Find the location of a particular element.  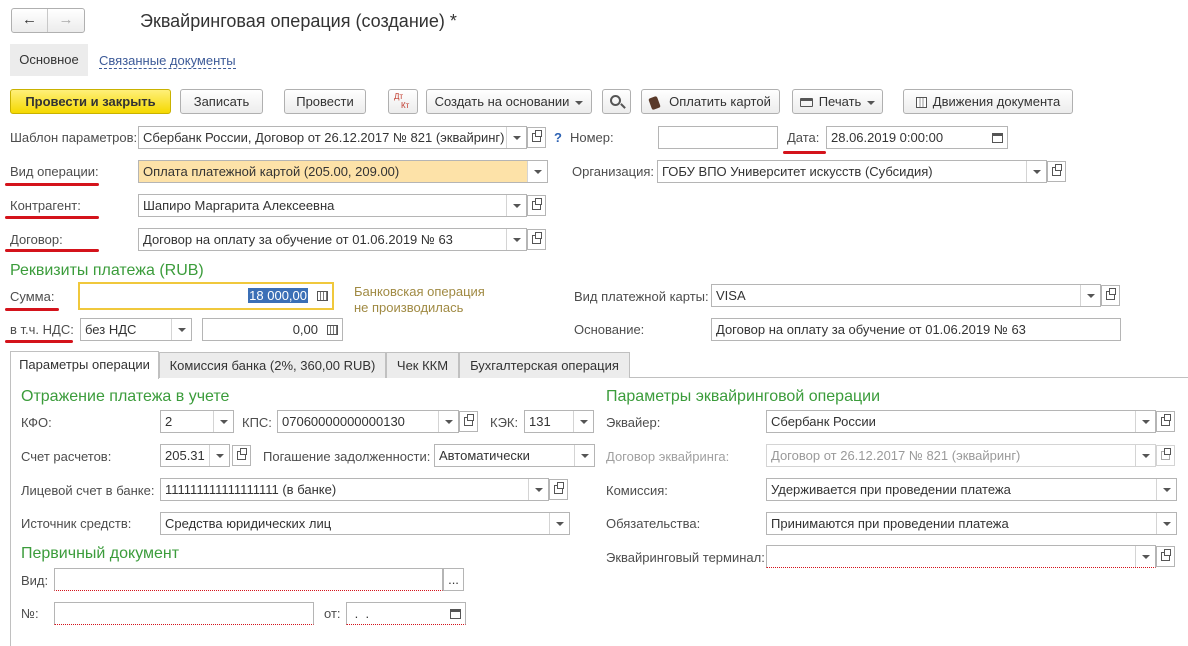

tab-kkm-receipt: Чек ККМ is located at coordinates (422, 365).